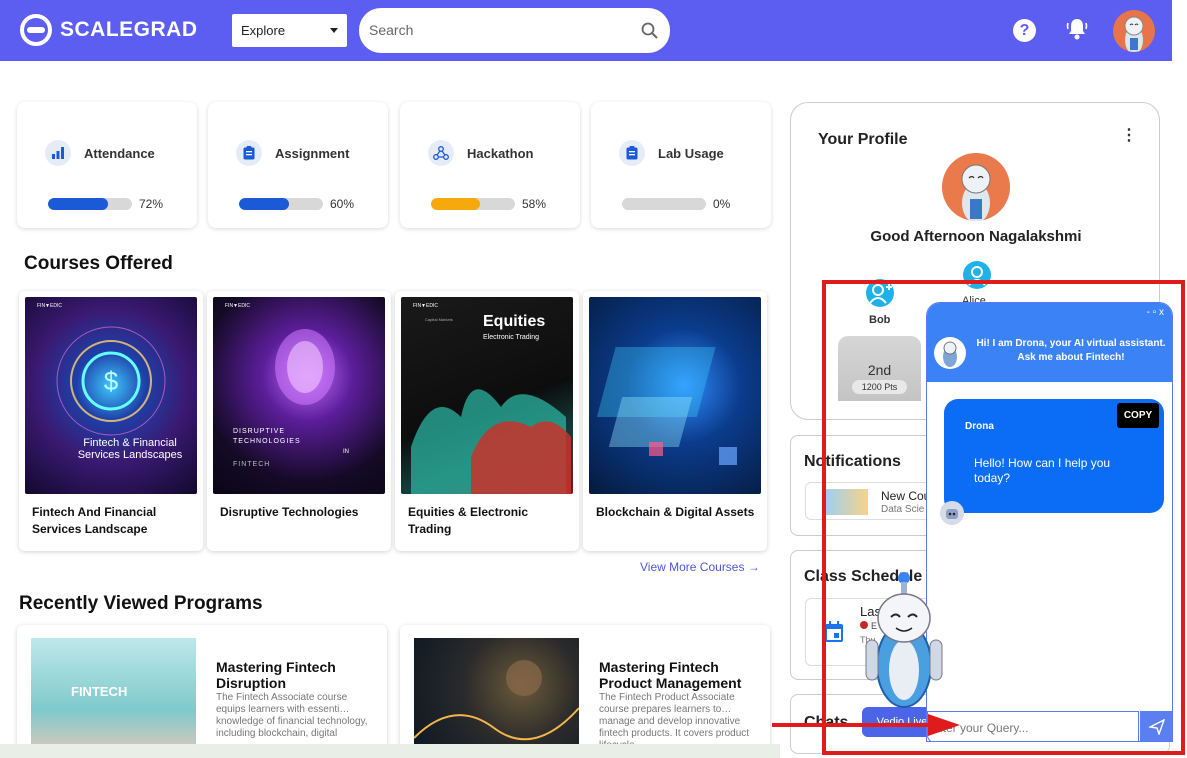  Describe the element at coordinates (681, 165) in the screenshot. I see `stat-card-lab-usage: Lab Usage 0%` at that location.